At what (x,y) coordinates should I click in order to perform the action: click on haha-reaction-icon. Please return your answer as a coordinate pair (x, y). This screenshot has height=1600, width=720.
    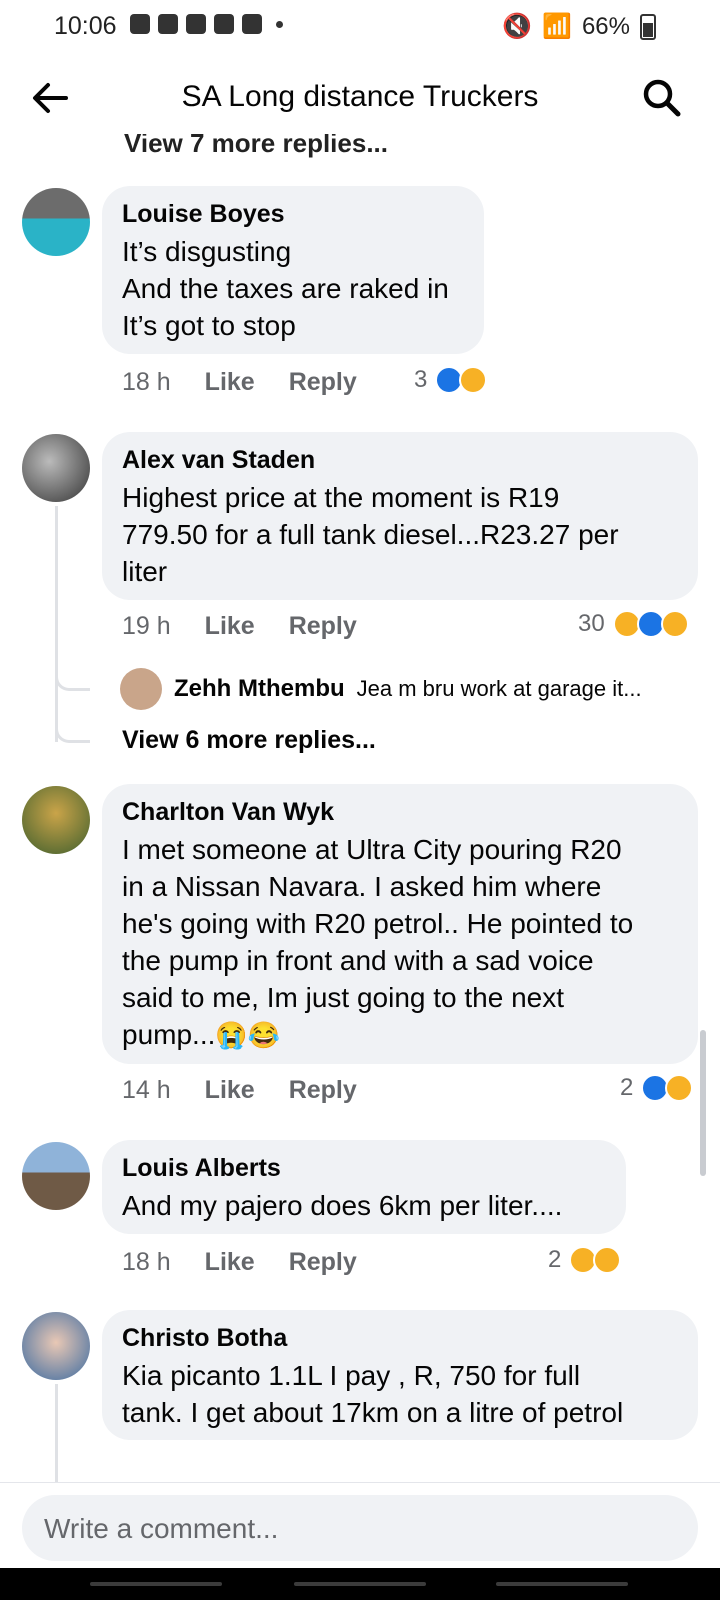
    Looking at the image, I should click on (679, 1088).